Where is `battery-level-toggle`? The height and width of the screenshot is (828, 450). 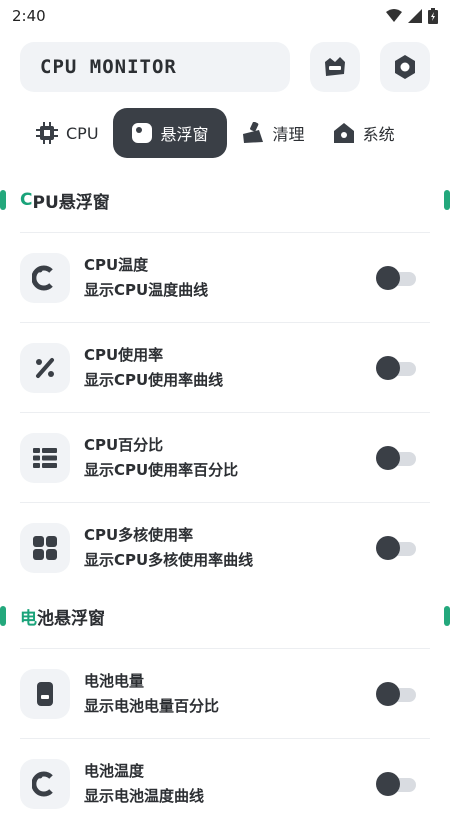 battery-level-toggle is located at coordinates (396, 693).